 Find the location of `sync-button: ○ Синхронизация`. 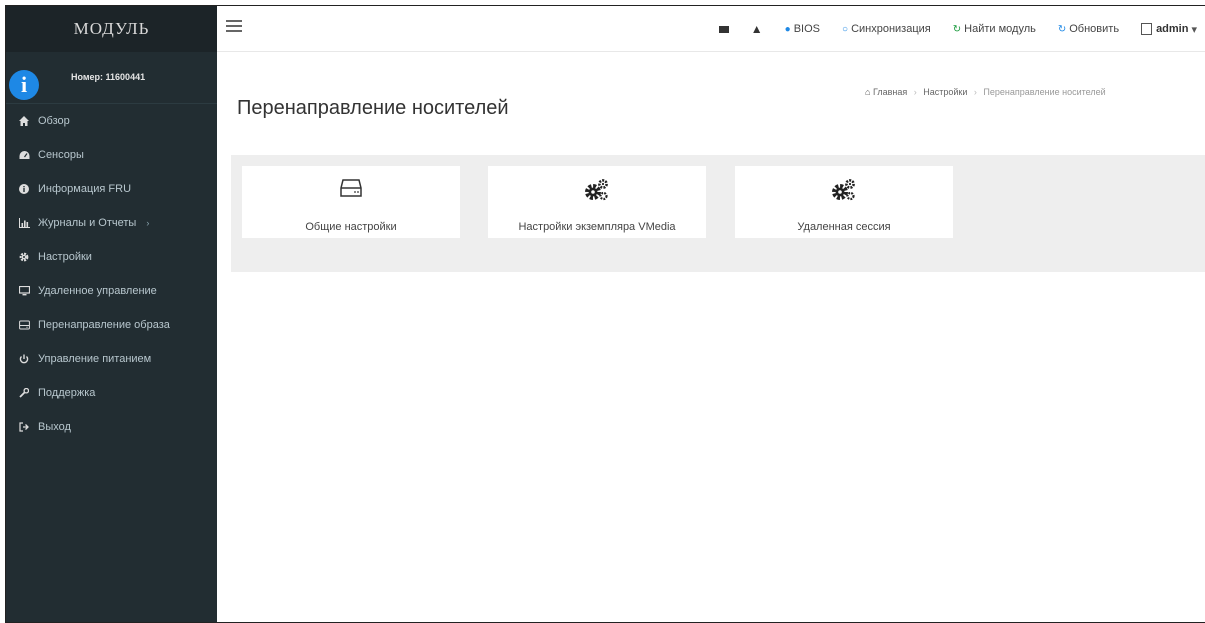

sync-button: ○ Синхронизация is located at coordinates (886, 29).